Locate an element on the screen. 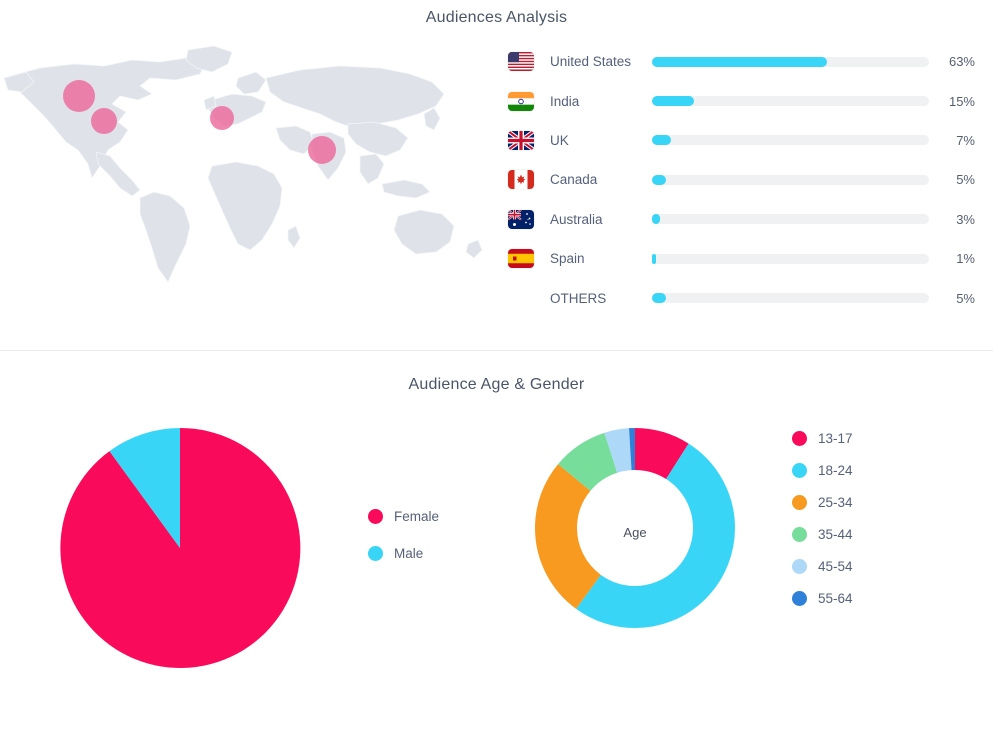  country-name: Spain is located at coordinates (567, 259).